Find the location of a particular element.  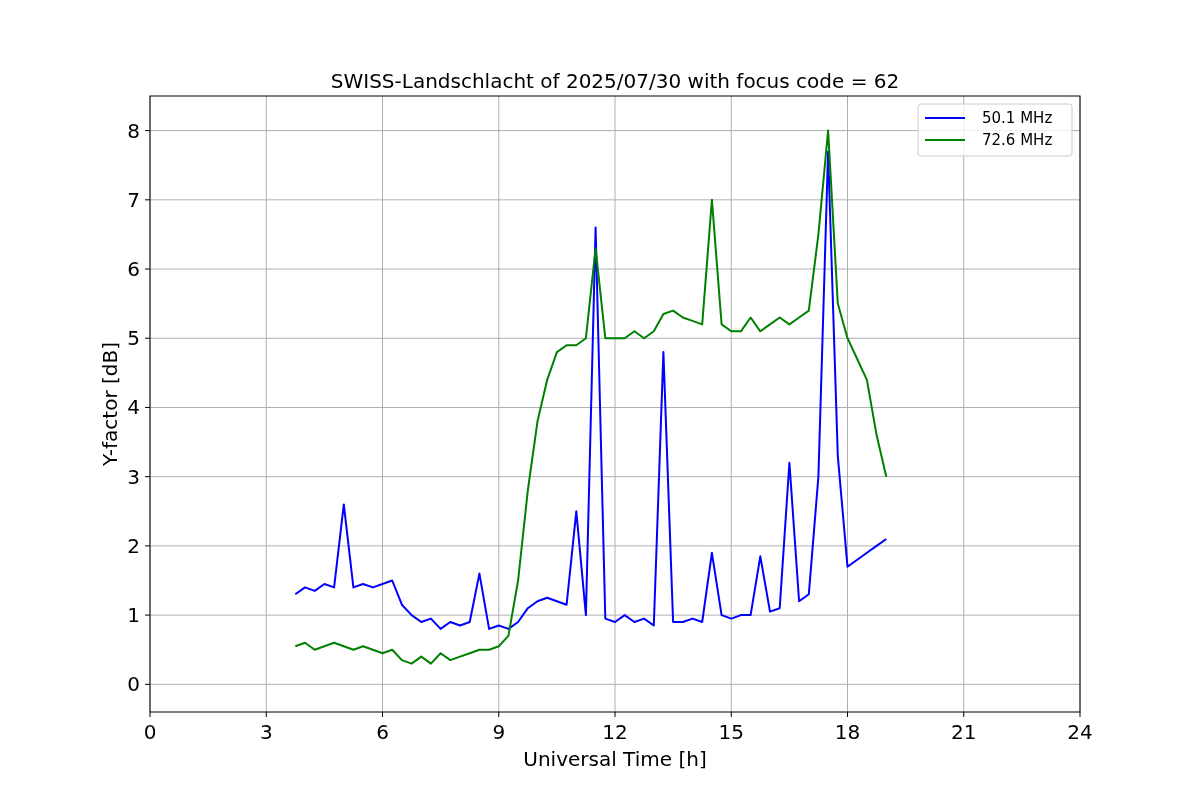

x-tick-label: 9 is located at coordinates (499, 732).